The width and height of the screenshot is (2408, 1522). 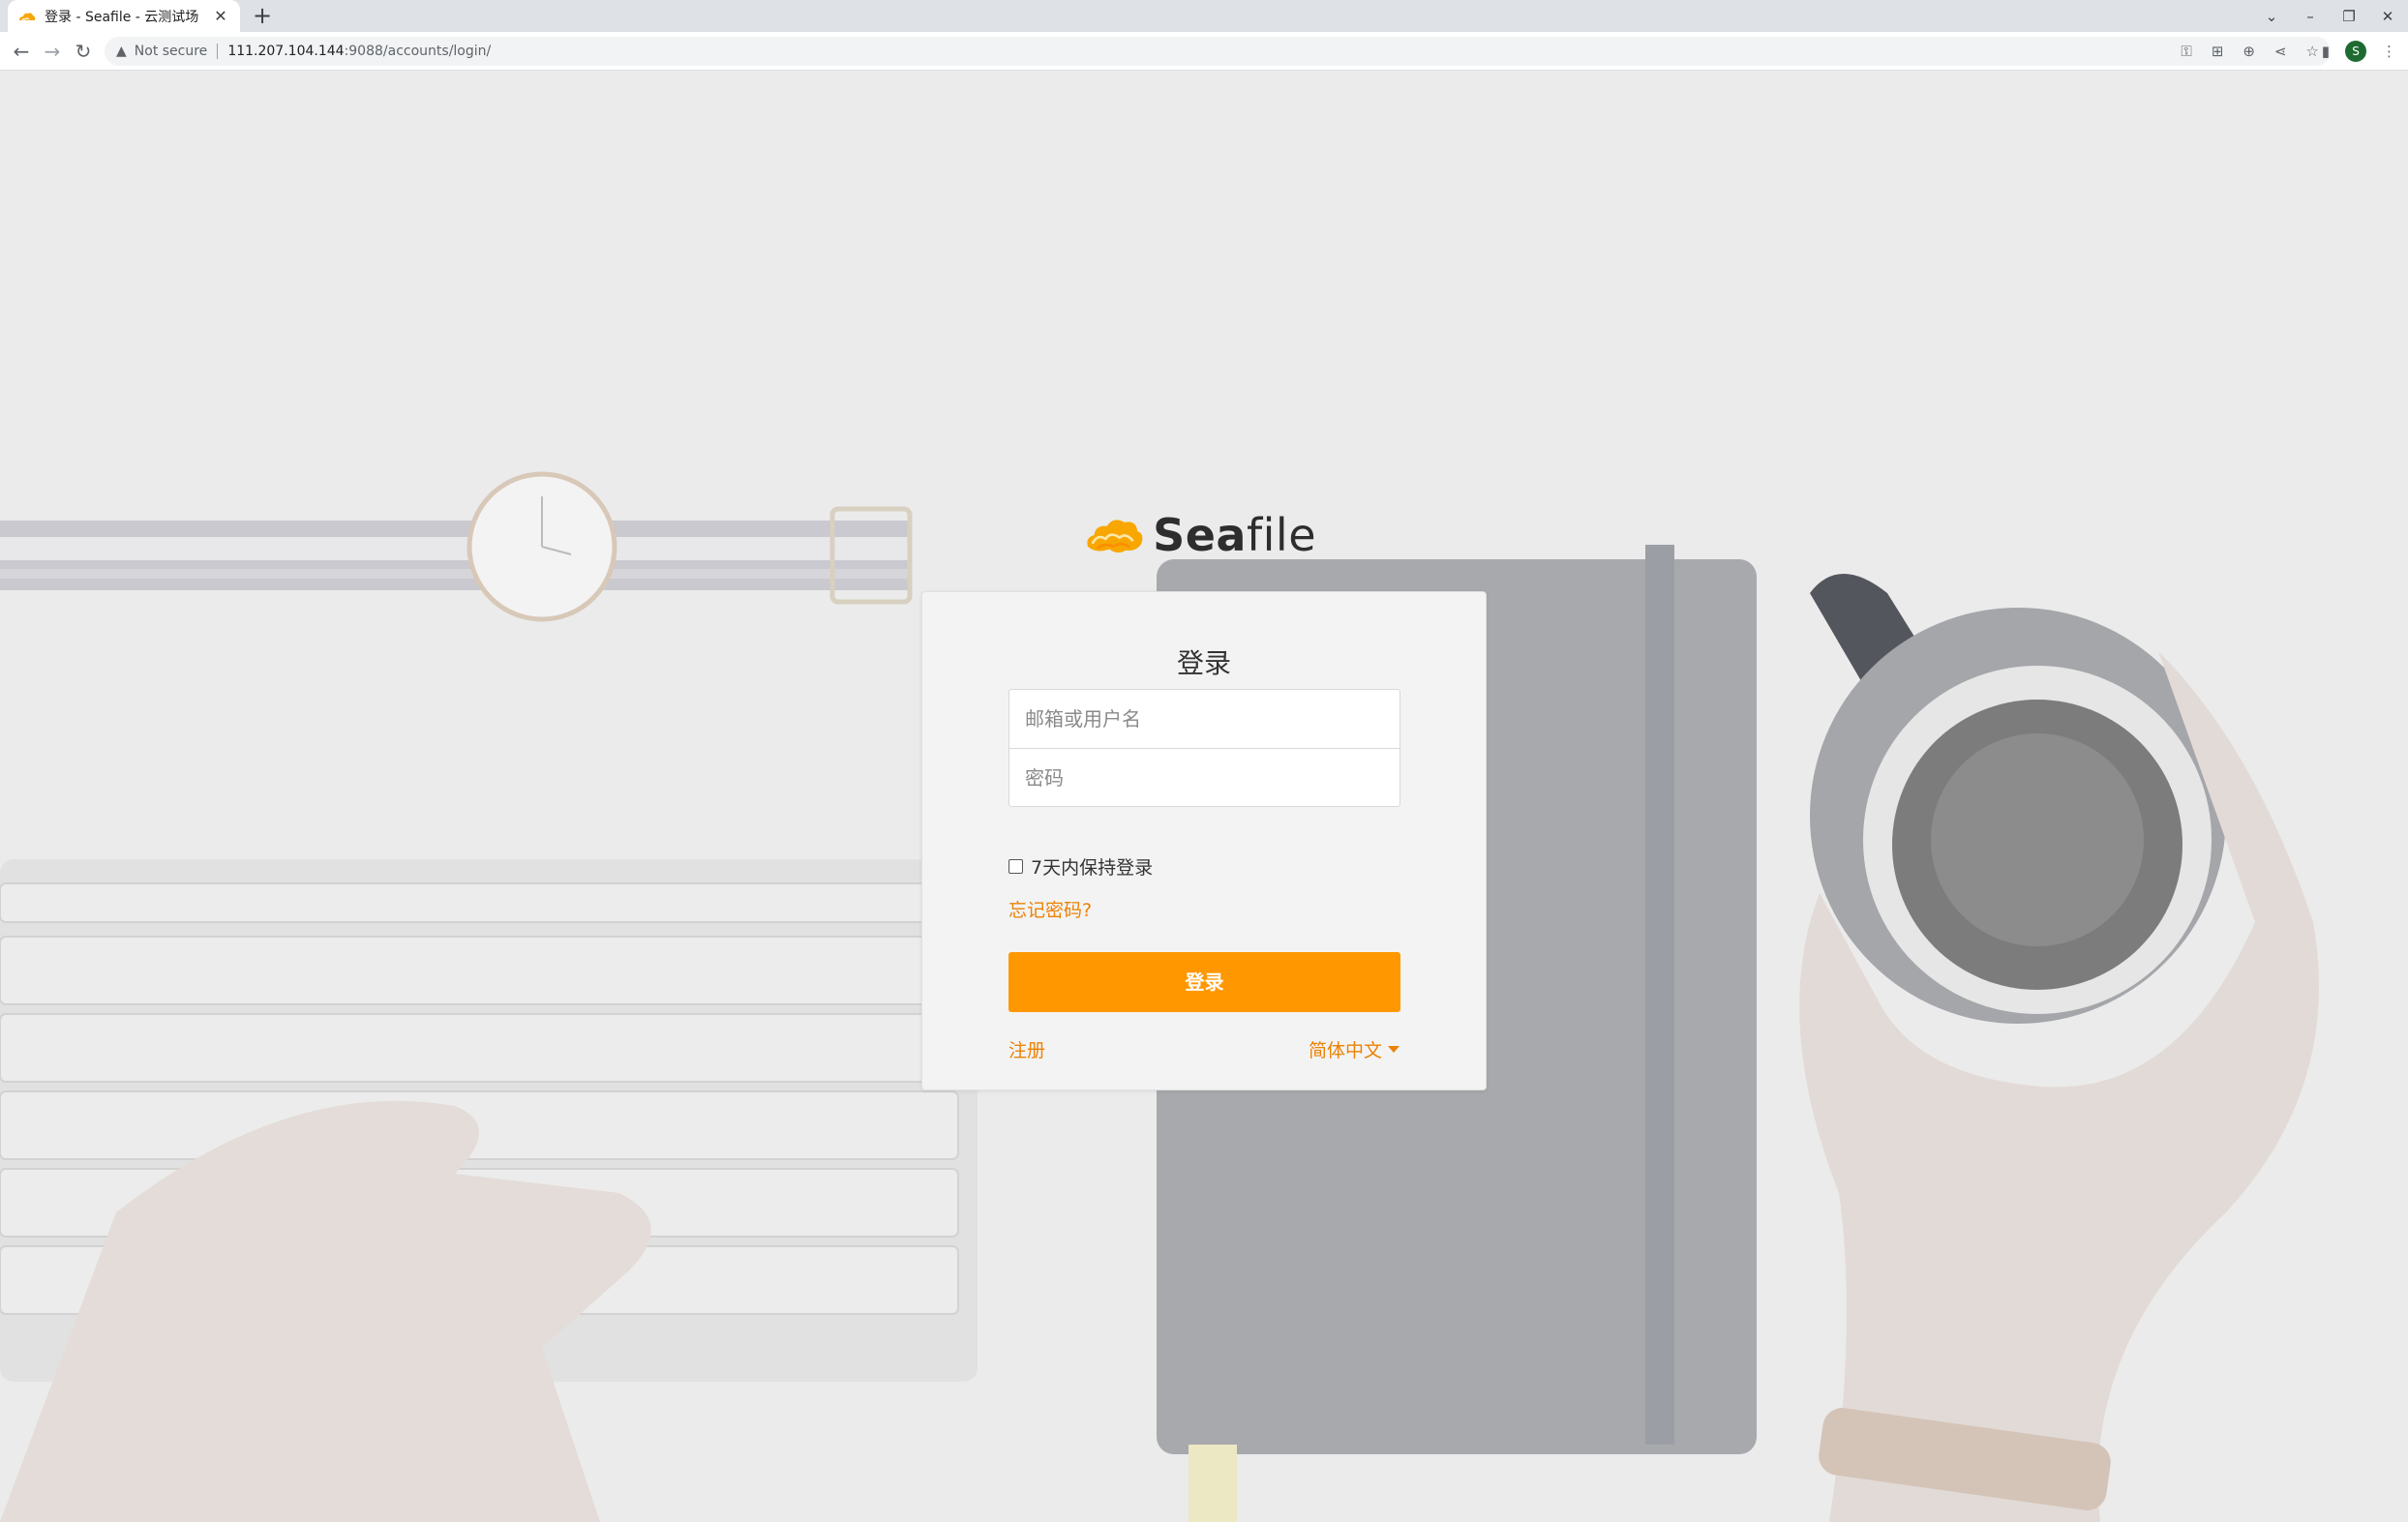 What do you see at coordinates (1050, 909) in the screenshot?
I see `forgot-password-link: 忘记密码?` at bounding box center [1050, 909].